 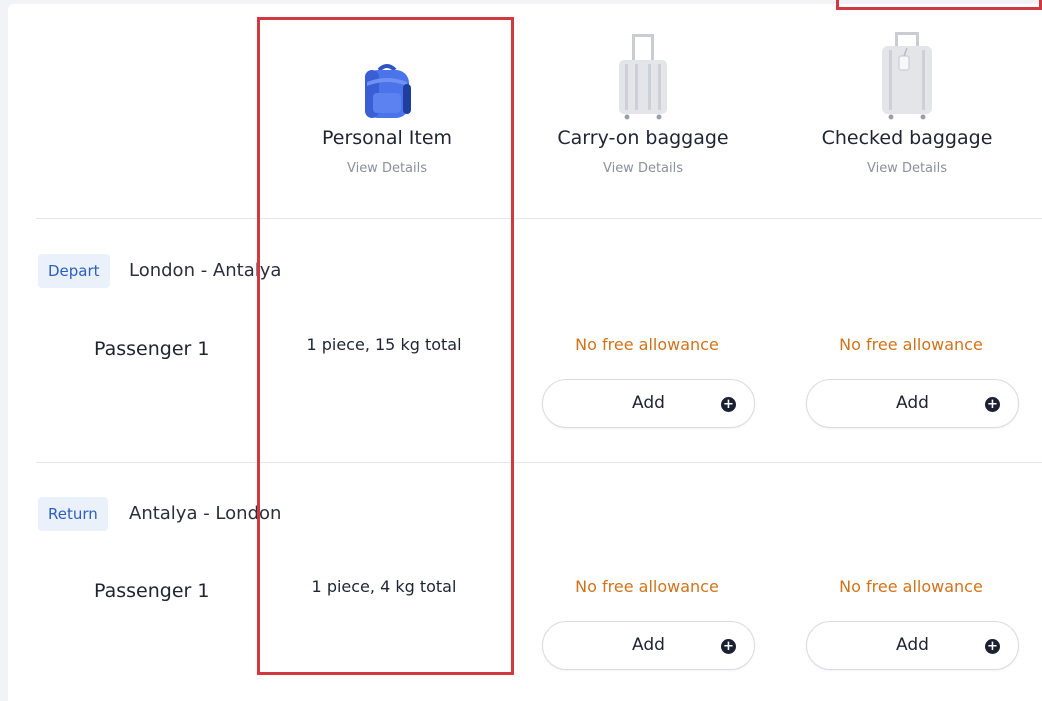 What do you see at coordinates (73, 514) in the screenshot?
I see `return-tag: Return` at bounding box center [73, 514].